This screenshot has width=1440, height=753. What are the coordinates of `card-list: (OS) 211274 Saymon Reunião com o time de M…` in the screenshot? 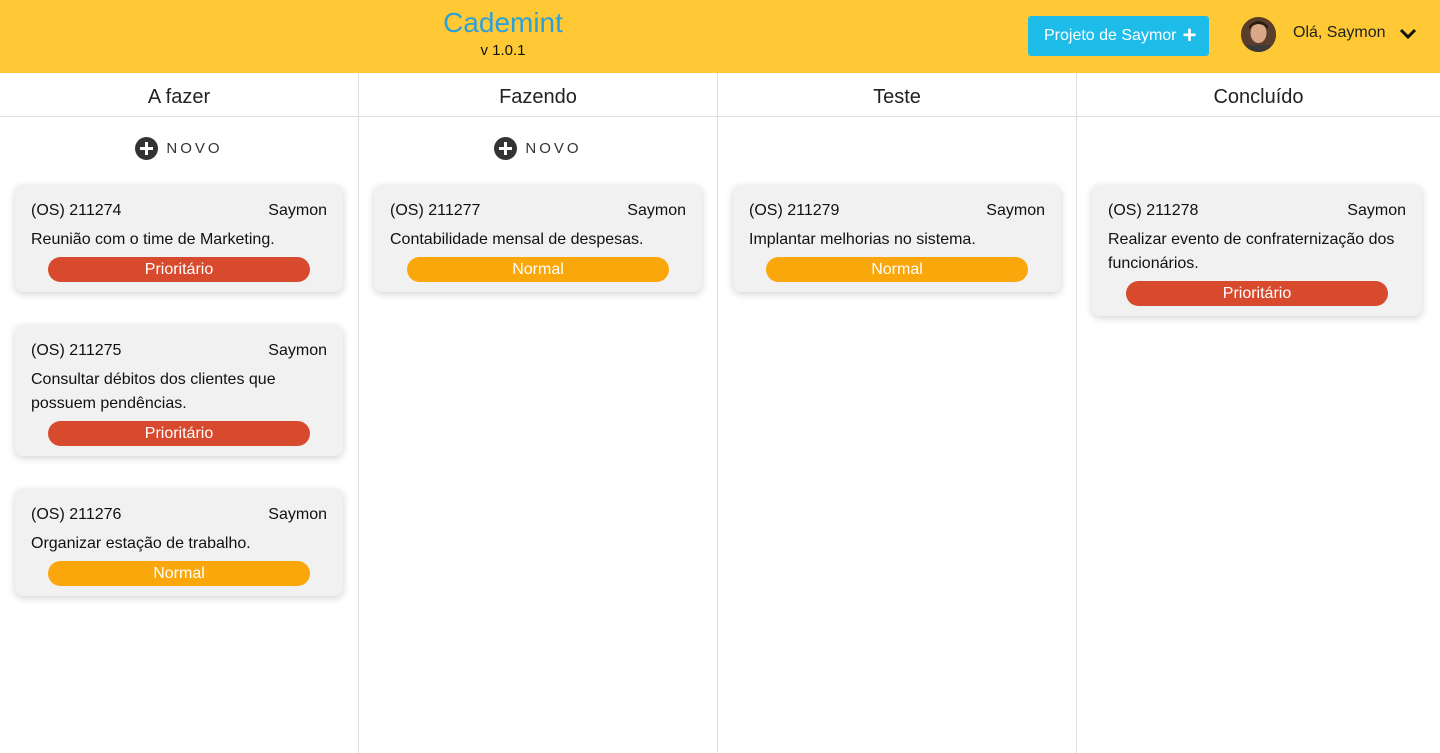 It's located at (179, 407).